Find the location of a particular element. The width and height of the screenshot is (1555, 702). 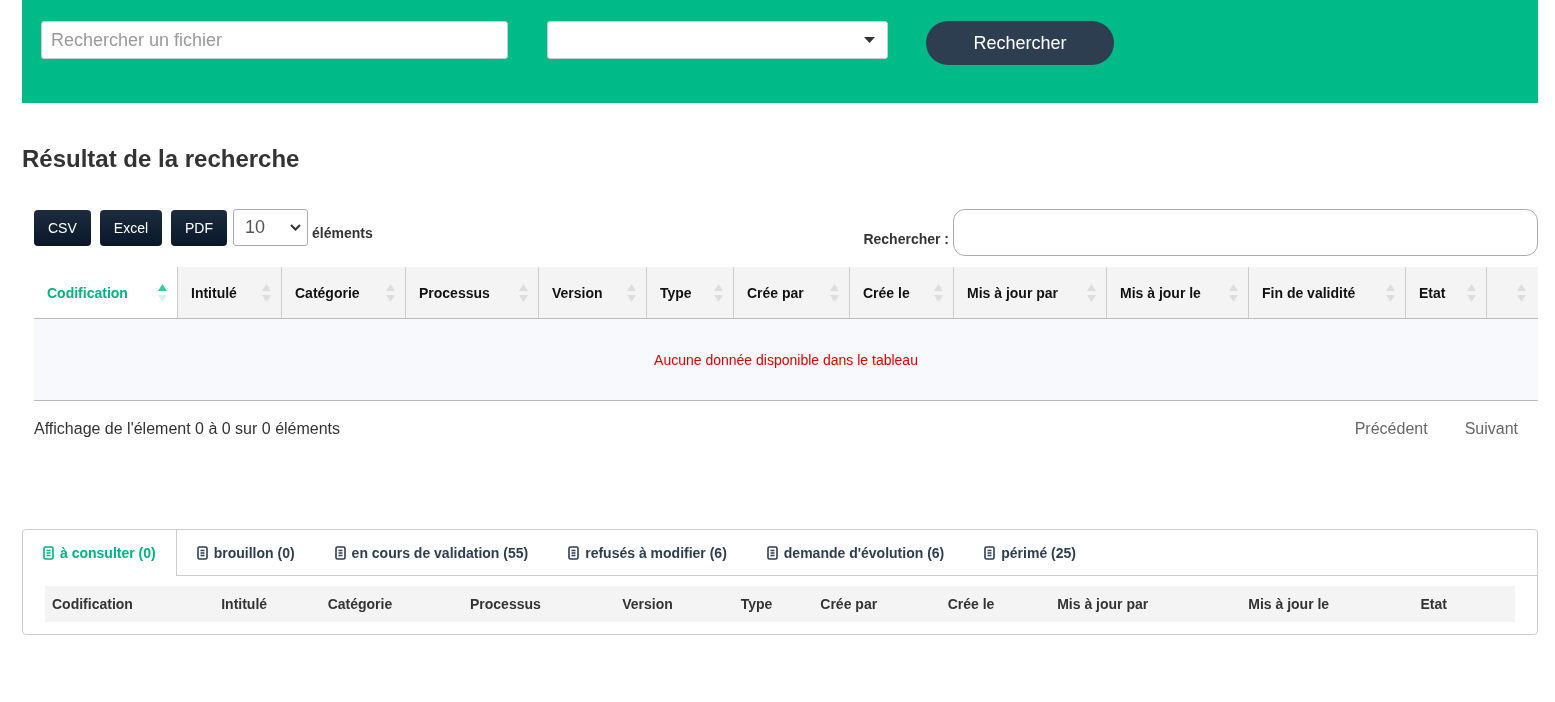

column-header: Codification is located at coordinates (93, 604).